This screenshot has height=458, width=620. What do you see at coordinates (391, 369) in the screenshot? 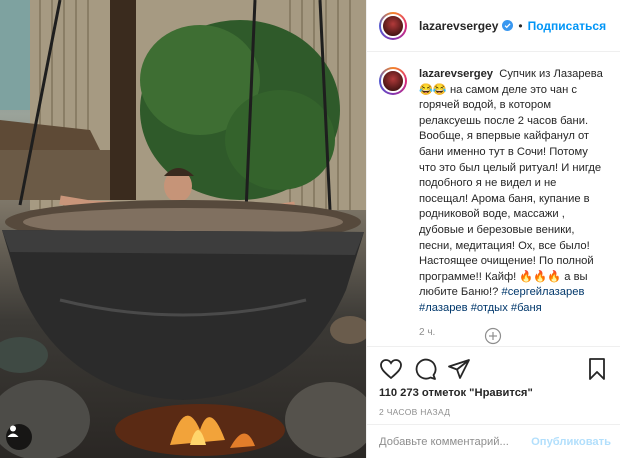
I see `heart-icon` at bounding box center [391, 369].